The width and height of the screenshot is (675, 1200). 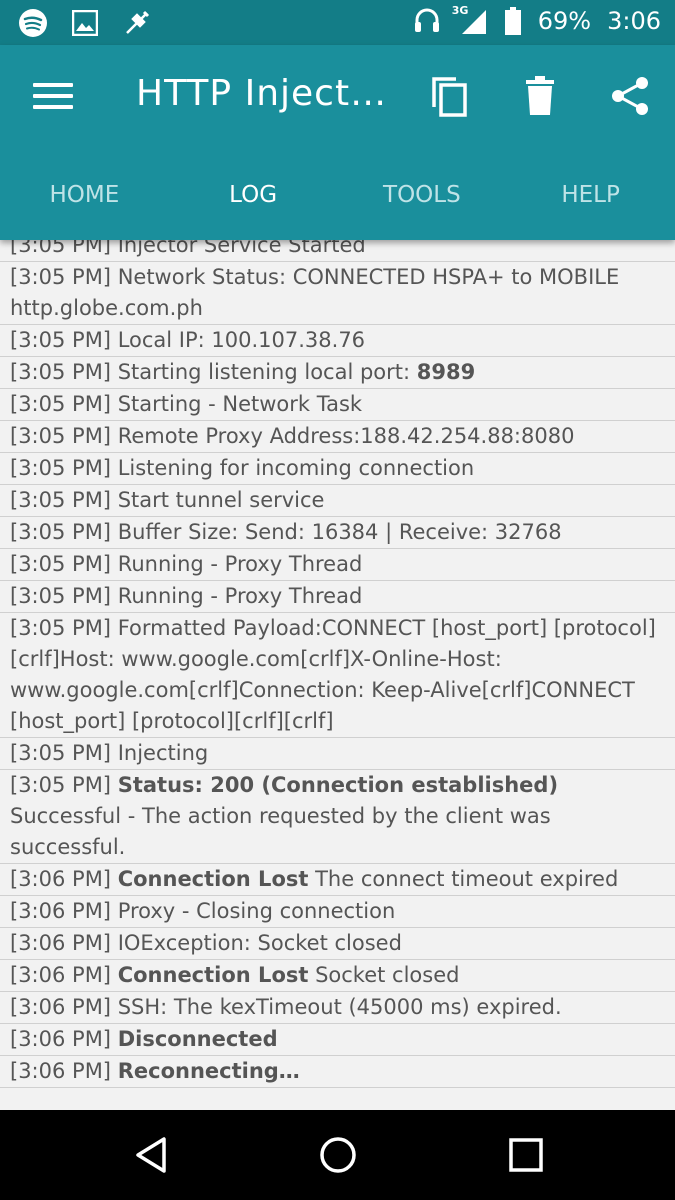 I want to click on tab-bar: HOME LOG TOOLS HELP, so click(x=337, y=195).